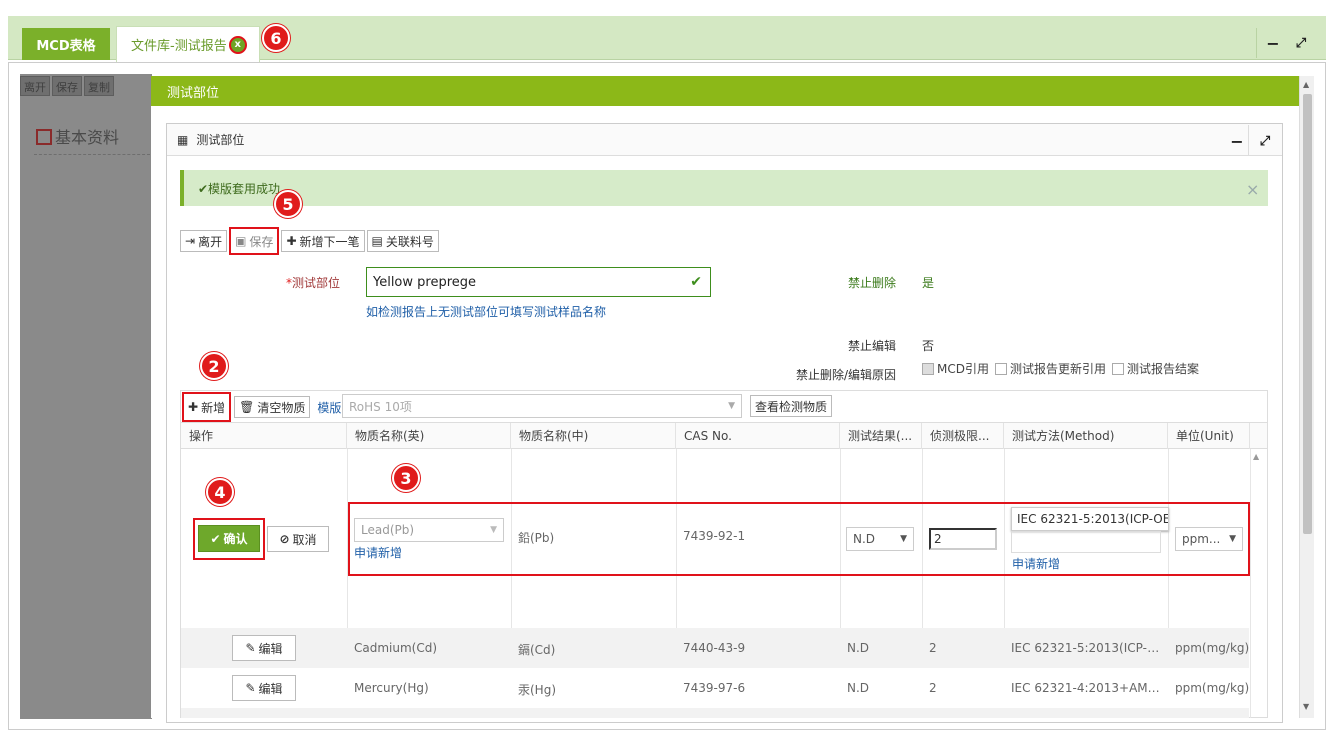  What do you see at coordinates (313, 283) in the screenshot?
I see `part-label: *测试部位` at bounding box center [313, 283].